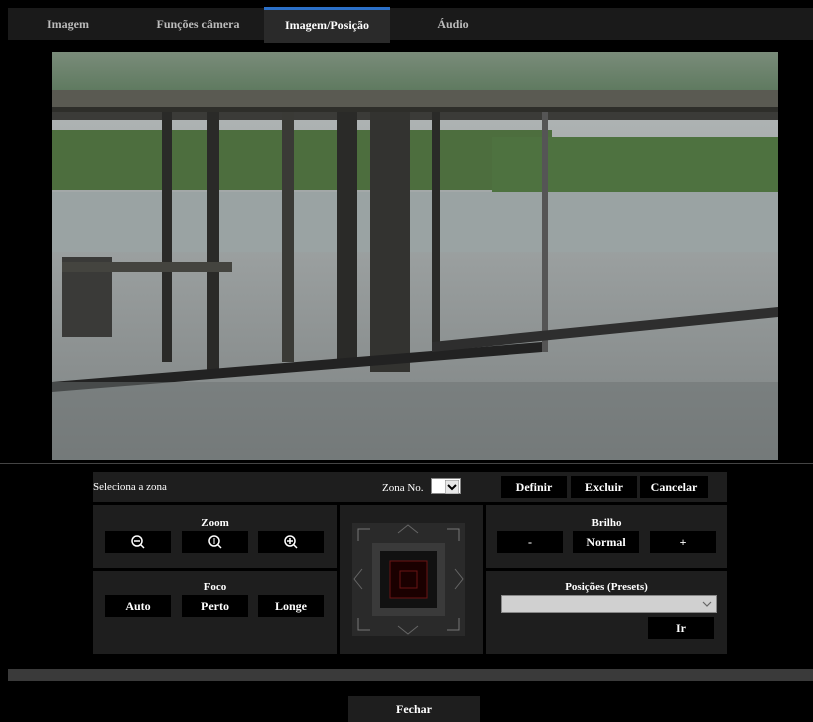 Image resolution: width=813 pixels, height=722 pixels. Describe the element at coordinates (534, 487) in the screenshot. I see `define-button: Definir` at that location.